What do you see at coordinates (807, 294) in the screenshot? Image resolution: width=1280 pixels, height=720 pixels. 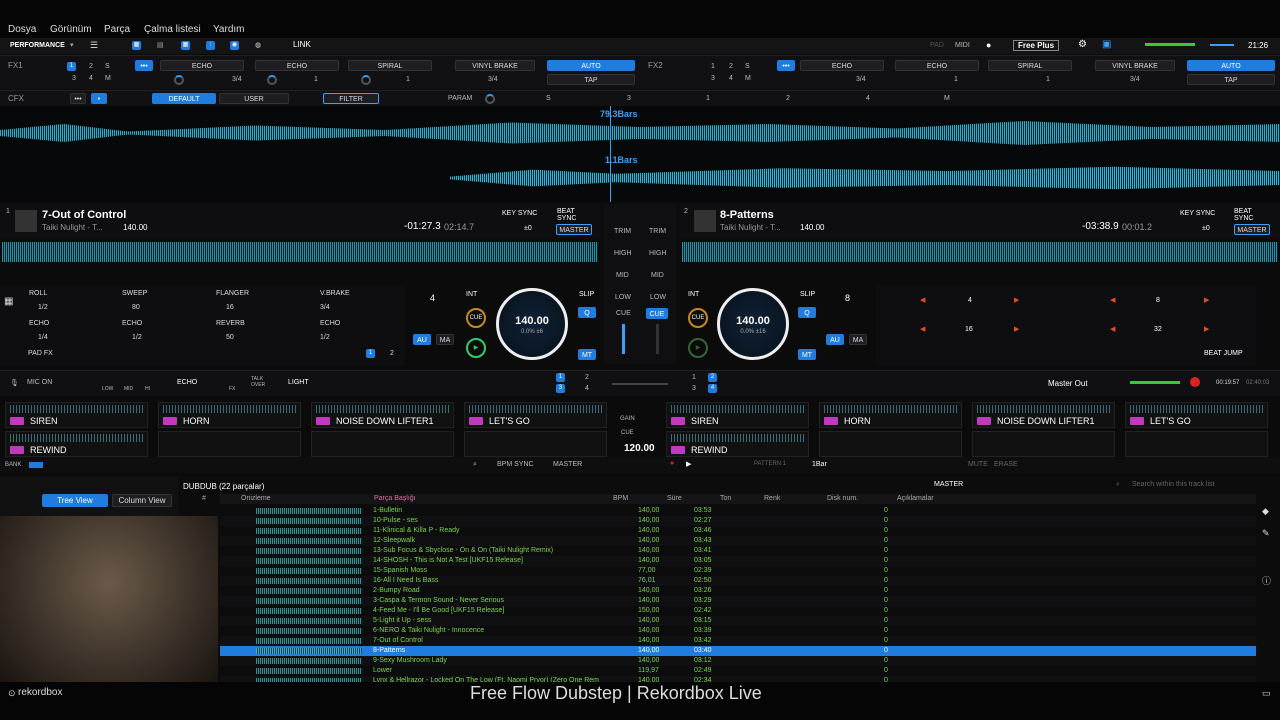 I see `deck2-slip: SLIP` at bounding box center [807, 294].